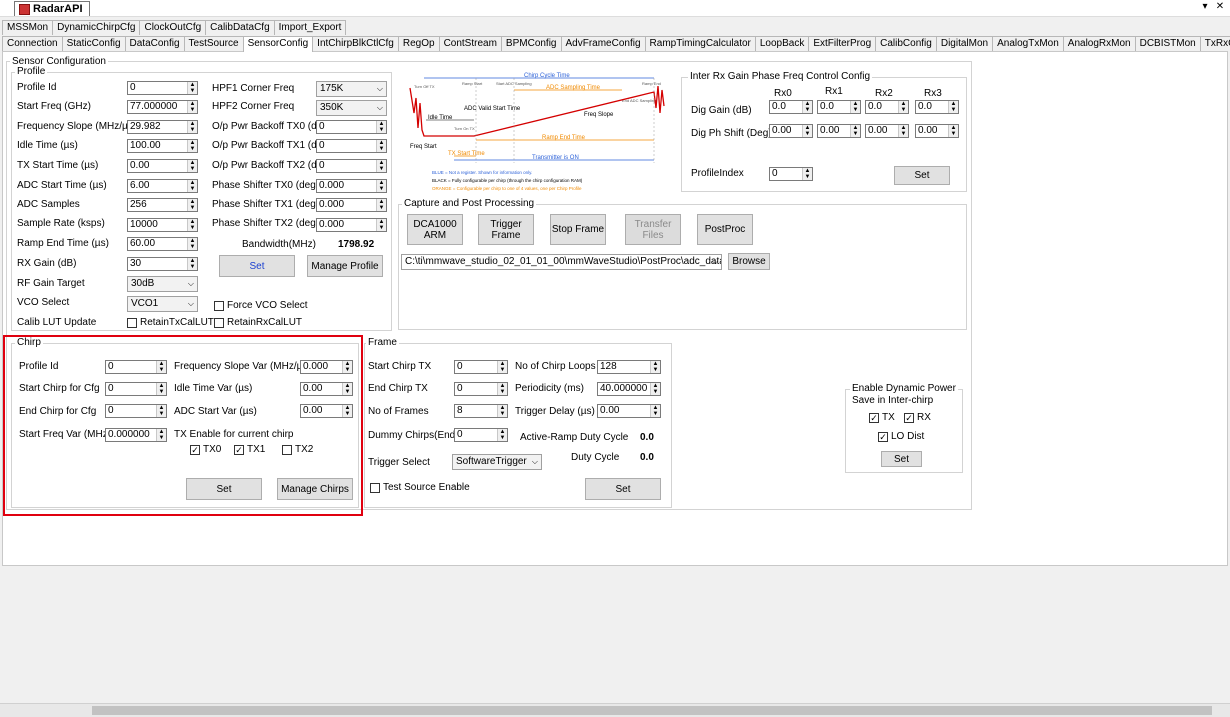 Image resolution: width=1230 pixels, height=717 pixels. I want to click on trigger-delay-input: 0.00 ▲ ▼, so click(629, 411).